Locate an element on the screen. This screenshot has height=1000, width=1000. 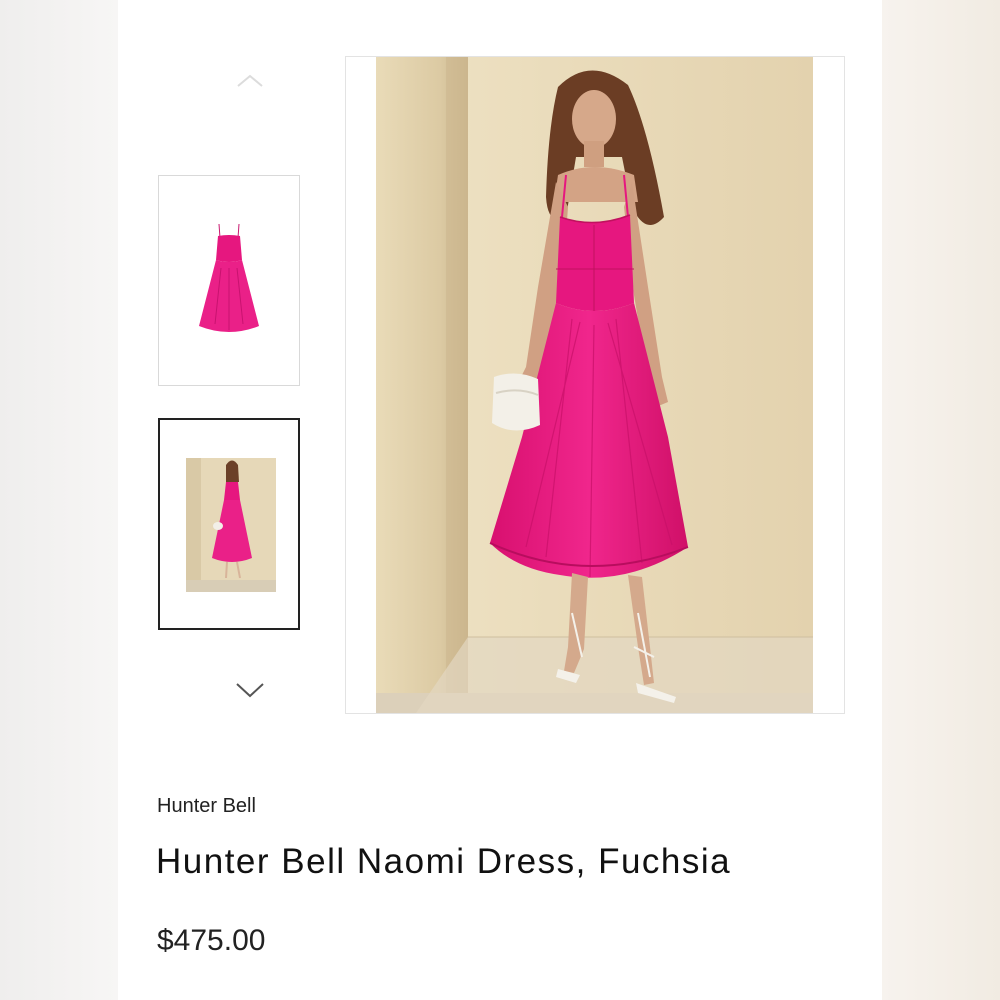
dress-flatlay-image is located at coordinates (229, 277).